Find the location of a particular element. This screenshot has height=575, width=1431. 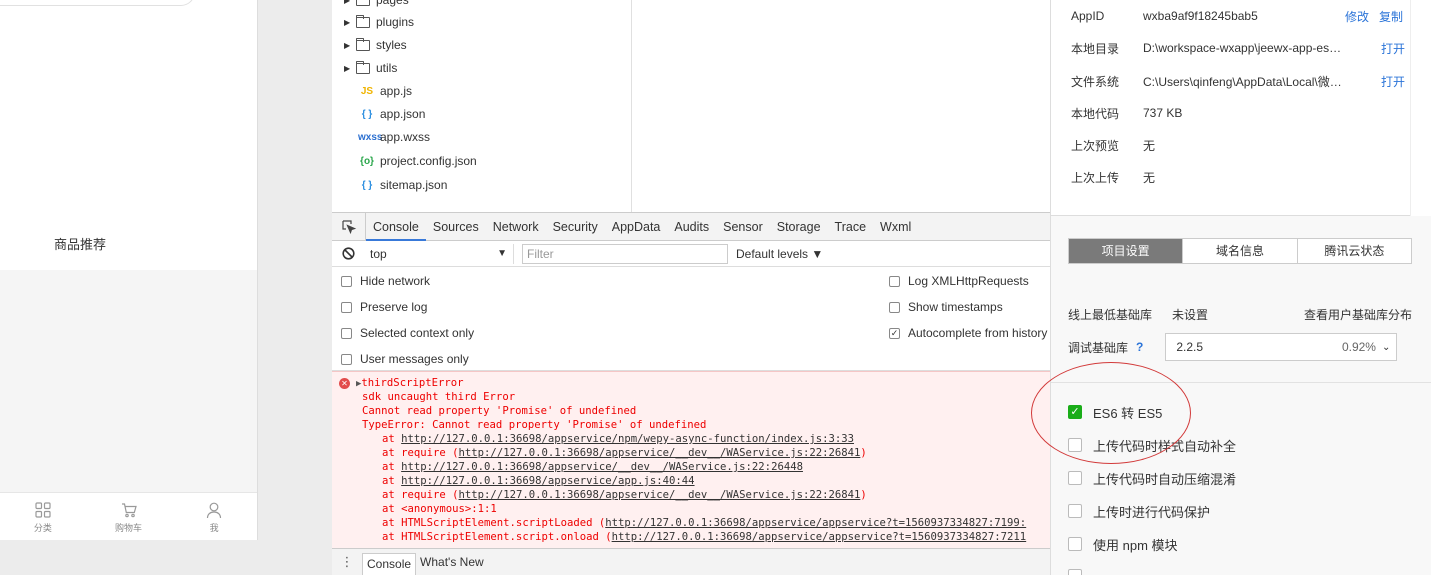

tree-folder-utils: ▶ utils is located at coordinates (364, 68).